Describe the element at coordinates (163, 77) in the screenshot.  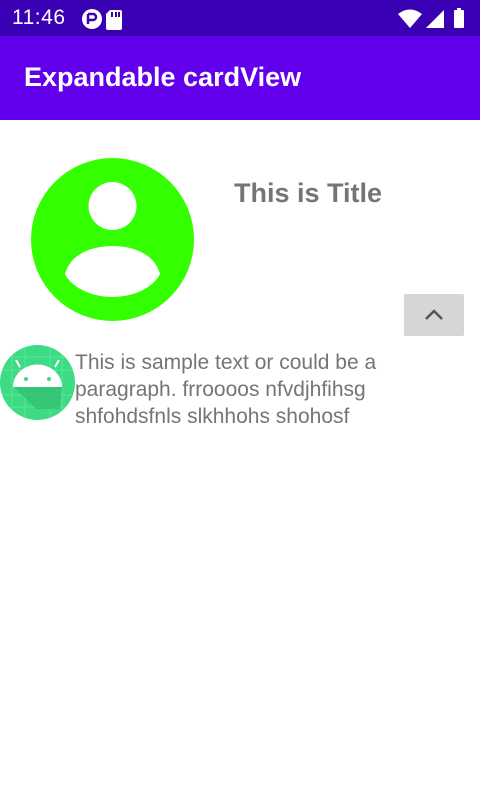
I see `app-title: Expandable cardView` at that location.